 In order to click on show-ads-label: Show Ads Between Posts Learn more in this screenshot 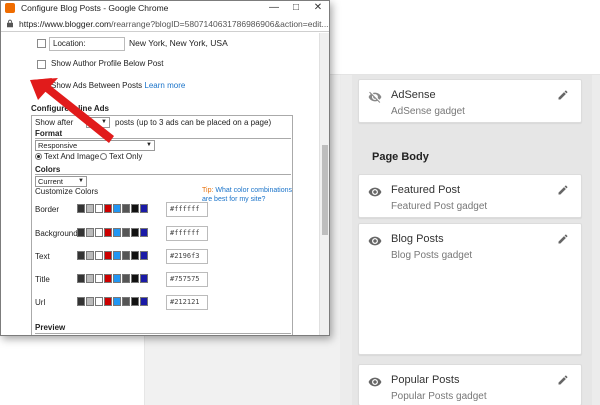, I will do `click(118, 85)`.